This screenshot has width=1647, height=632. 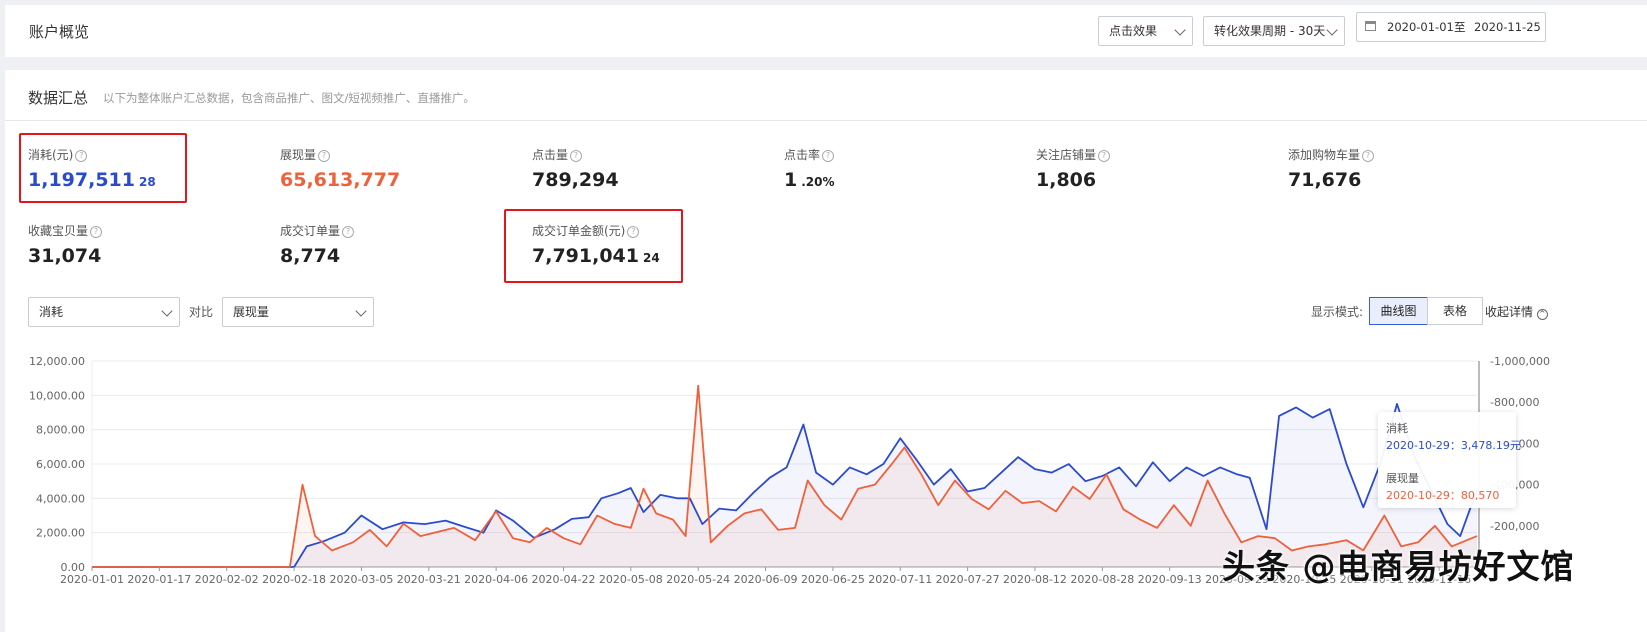 What do you see at coordinates (575, 180) in the screenshot?
I see `metric-value: 789,294` at bounding box center [575, 180].